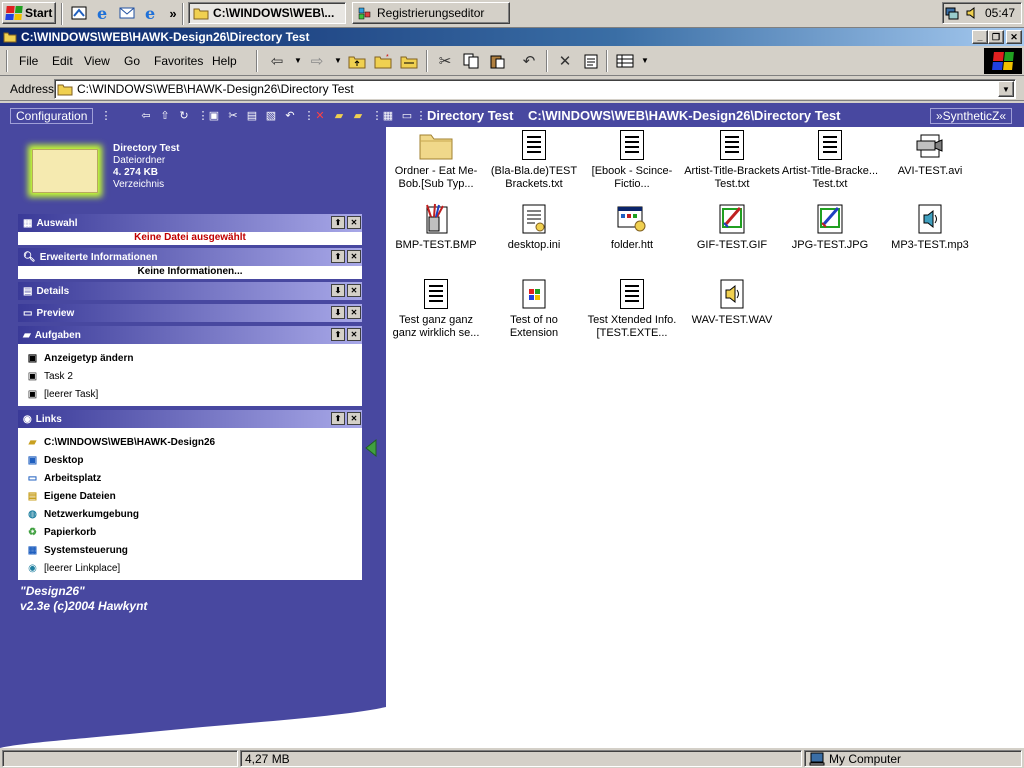 The image size is (1024, 768). Describe the element at coordinates (830, 162) in the screenshot. I see `file-item: Artist-Title-Bracke... Test.txt` at that location.